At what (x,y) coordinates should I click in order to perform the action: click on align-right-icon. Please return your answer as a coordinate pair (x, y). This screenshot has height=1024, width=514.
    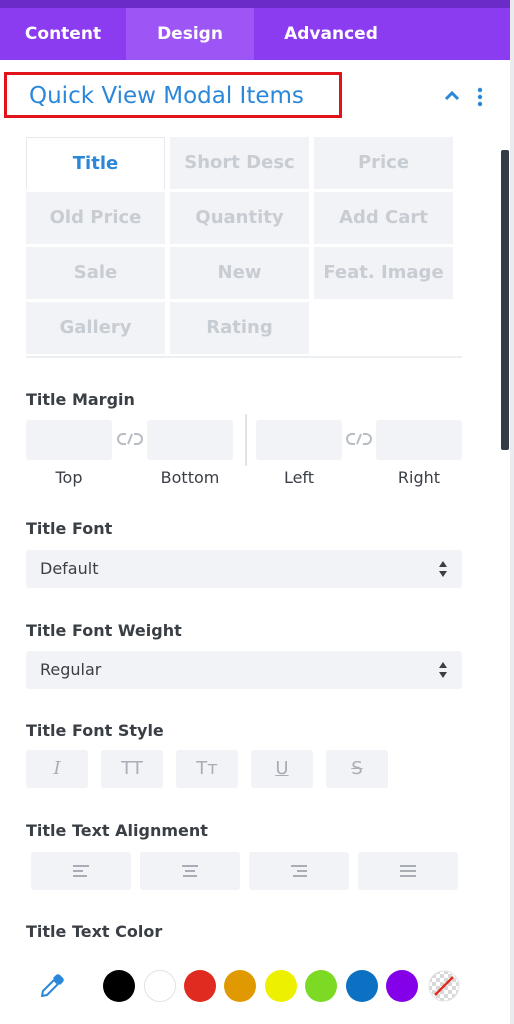
    Looking at the image, I should click on (299, 871).